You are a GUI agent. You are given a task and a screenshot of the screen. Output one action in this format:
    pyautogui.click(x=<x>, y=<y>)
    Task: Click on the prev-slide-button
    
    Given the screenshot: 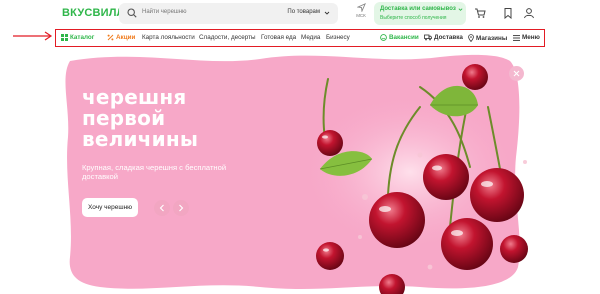 What is the action you would take?
    pyautogui.click(x=162, y=208)
    